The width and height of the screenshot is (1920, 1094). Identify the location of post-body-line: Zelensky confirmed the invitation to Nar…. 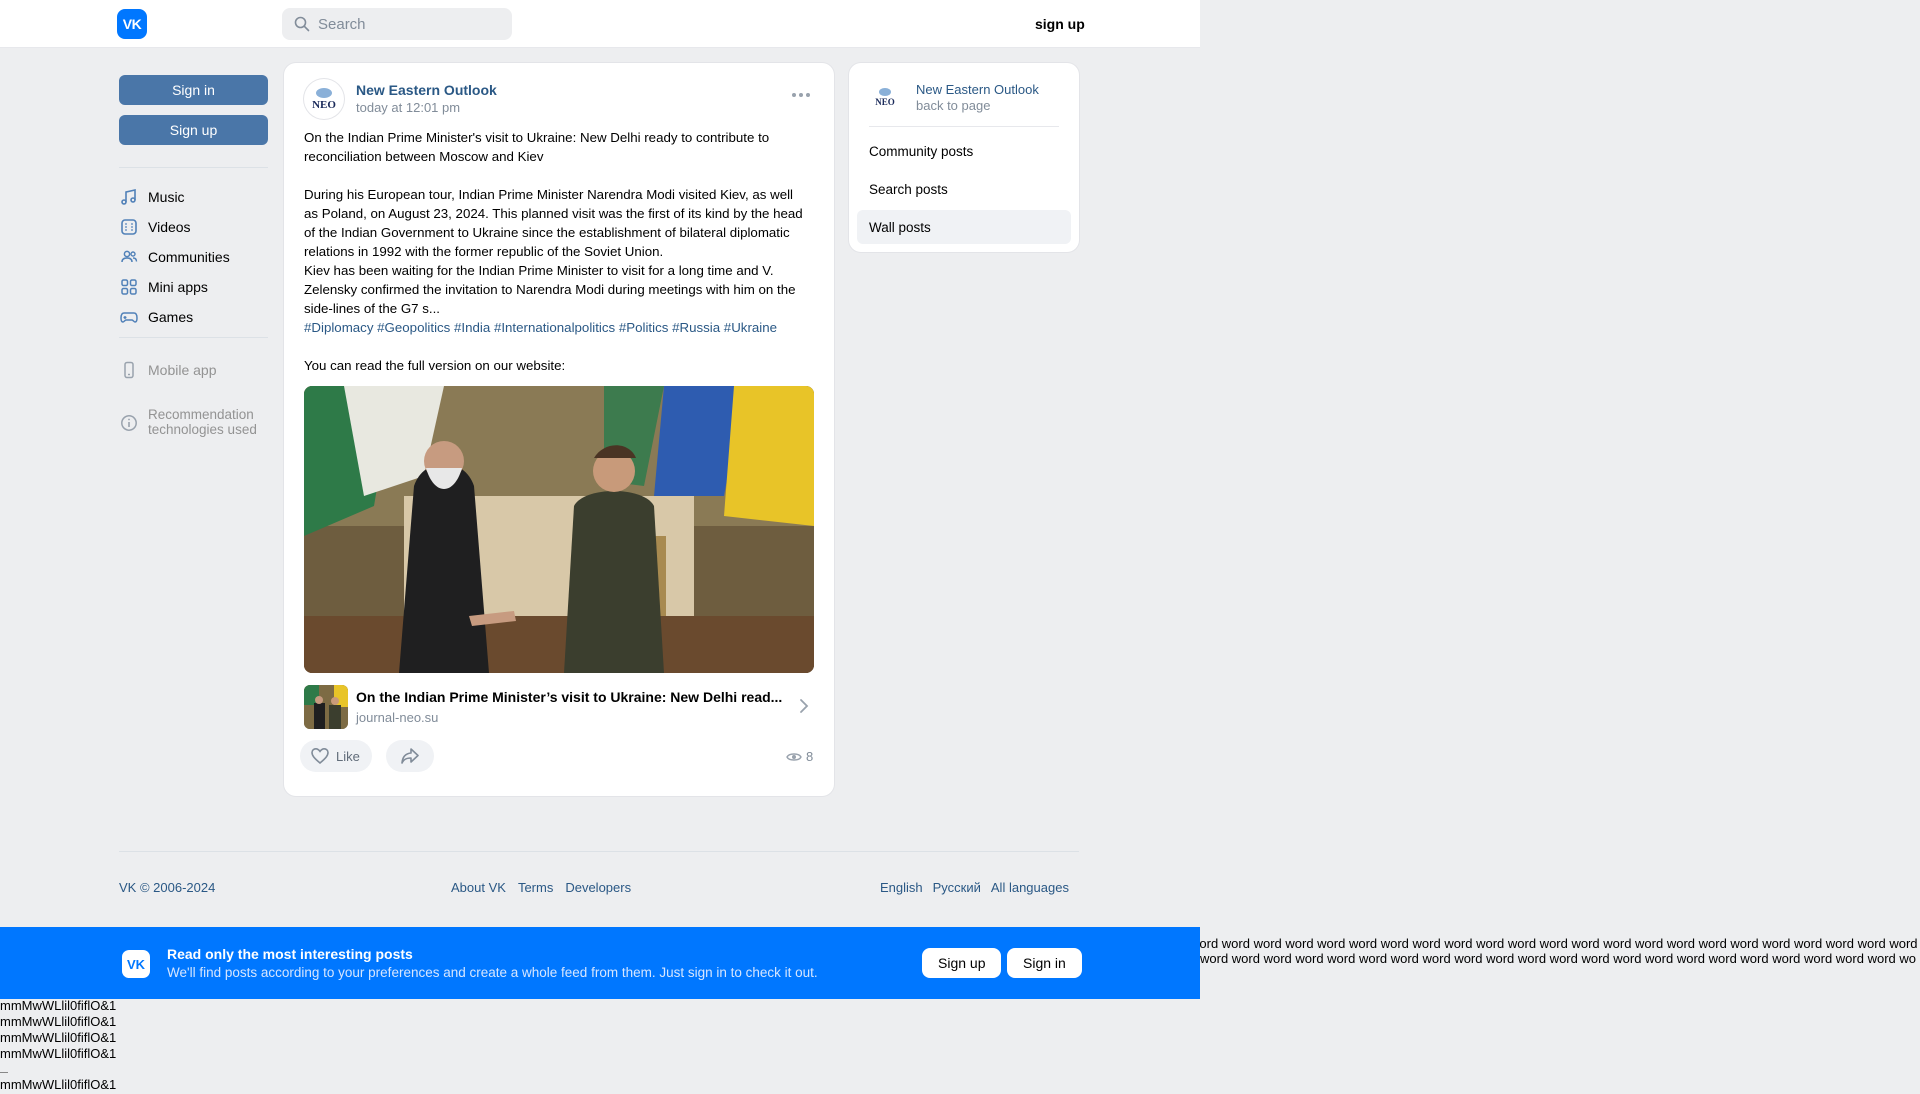
(550, 289).